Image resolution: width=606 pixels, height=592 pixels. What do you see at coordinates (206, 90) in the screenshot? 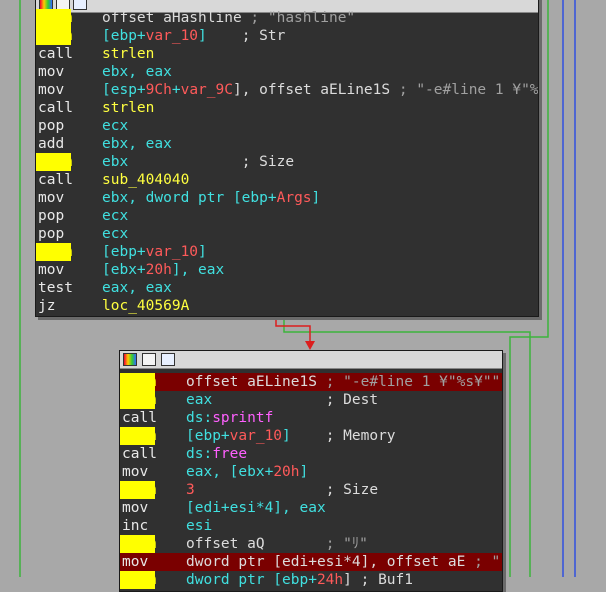
I see `operand-token: var_9C` at bounding box center [206, 90].